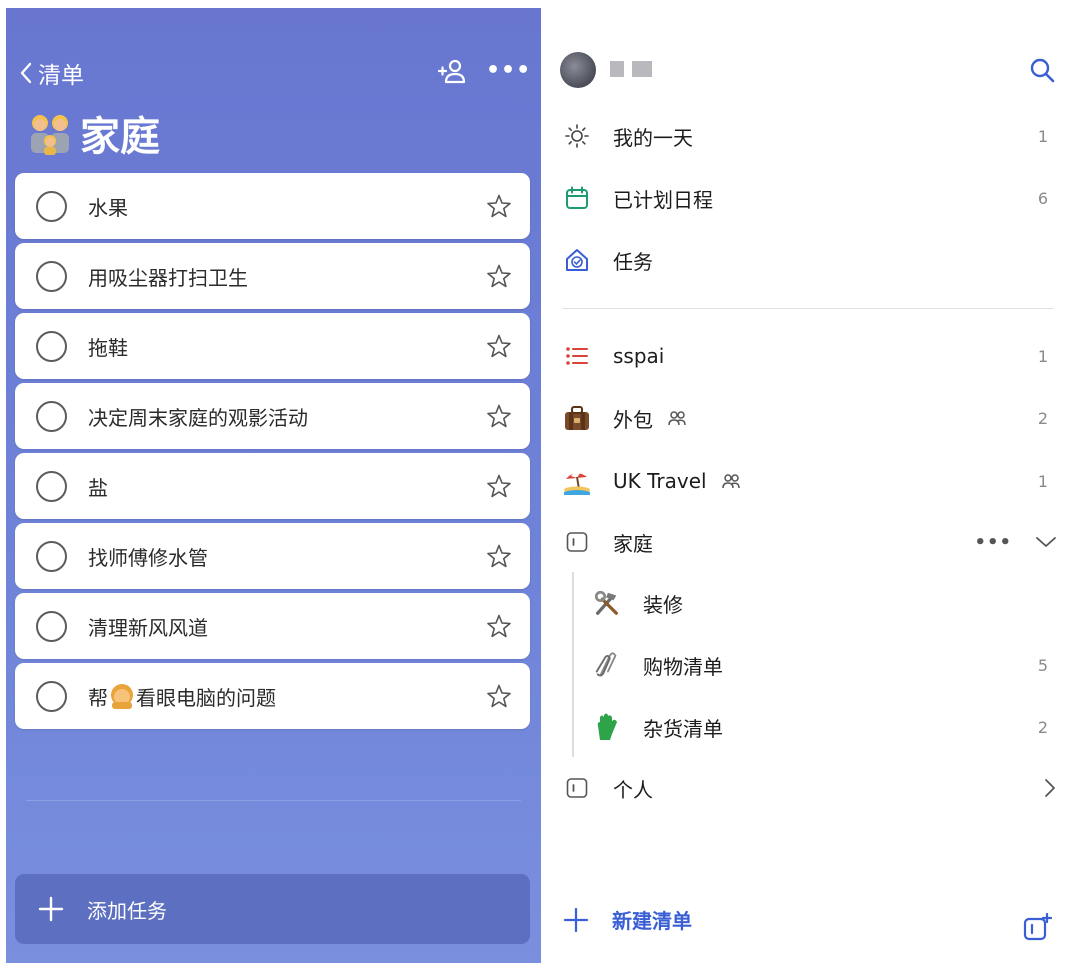  Describe the element at coordinates (803, 418) in the screenshot. I see `sidebar-item-waibao: 外包 2` at that location.